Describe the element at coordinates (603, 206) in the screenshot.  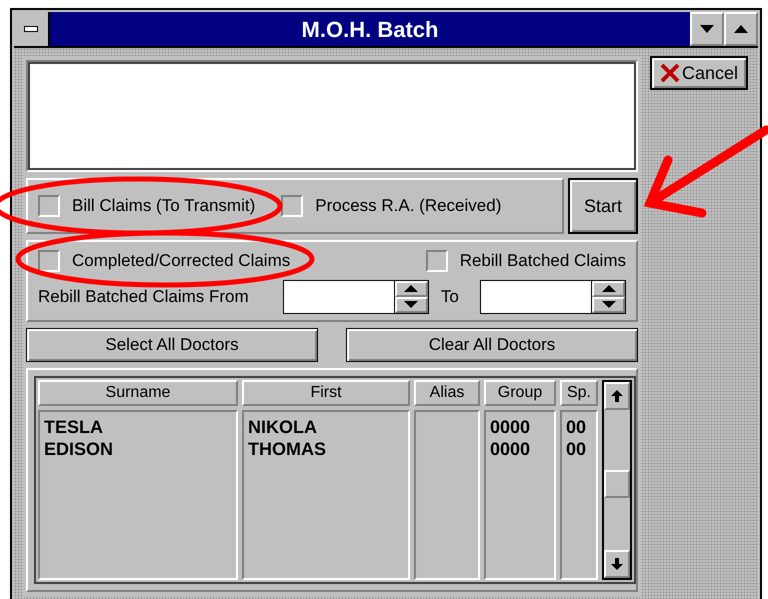
I see `start-button: Start` at that location.